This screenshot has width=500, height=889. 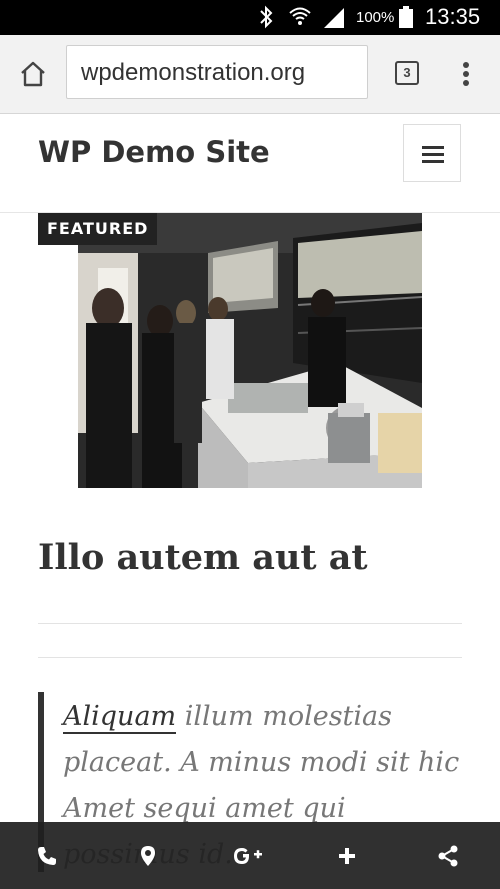 What do you see at coordinates (154, 152) in the screenshot?
I see `site-title: WP Demo Site` at bounding box center [154, 152].